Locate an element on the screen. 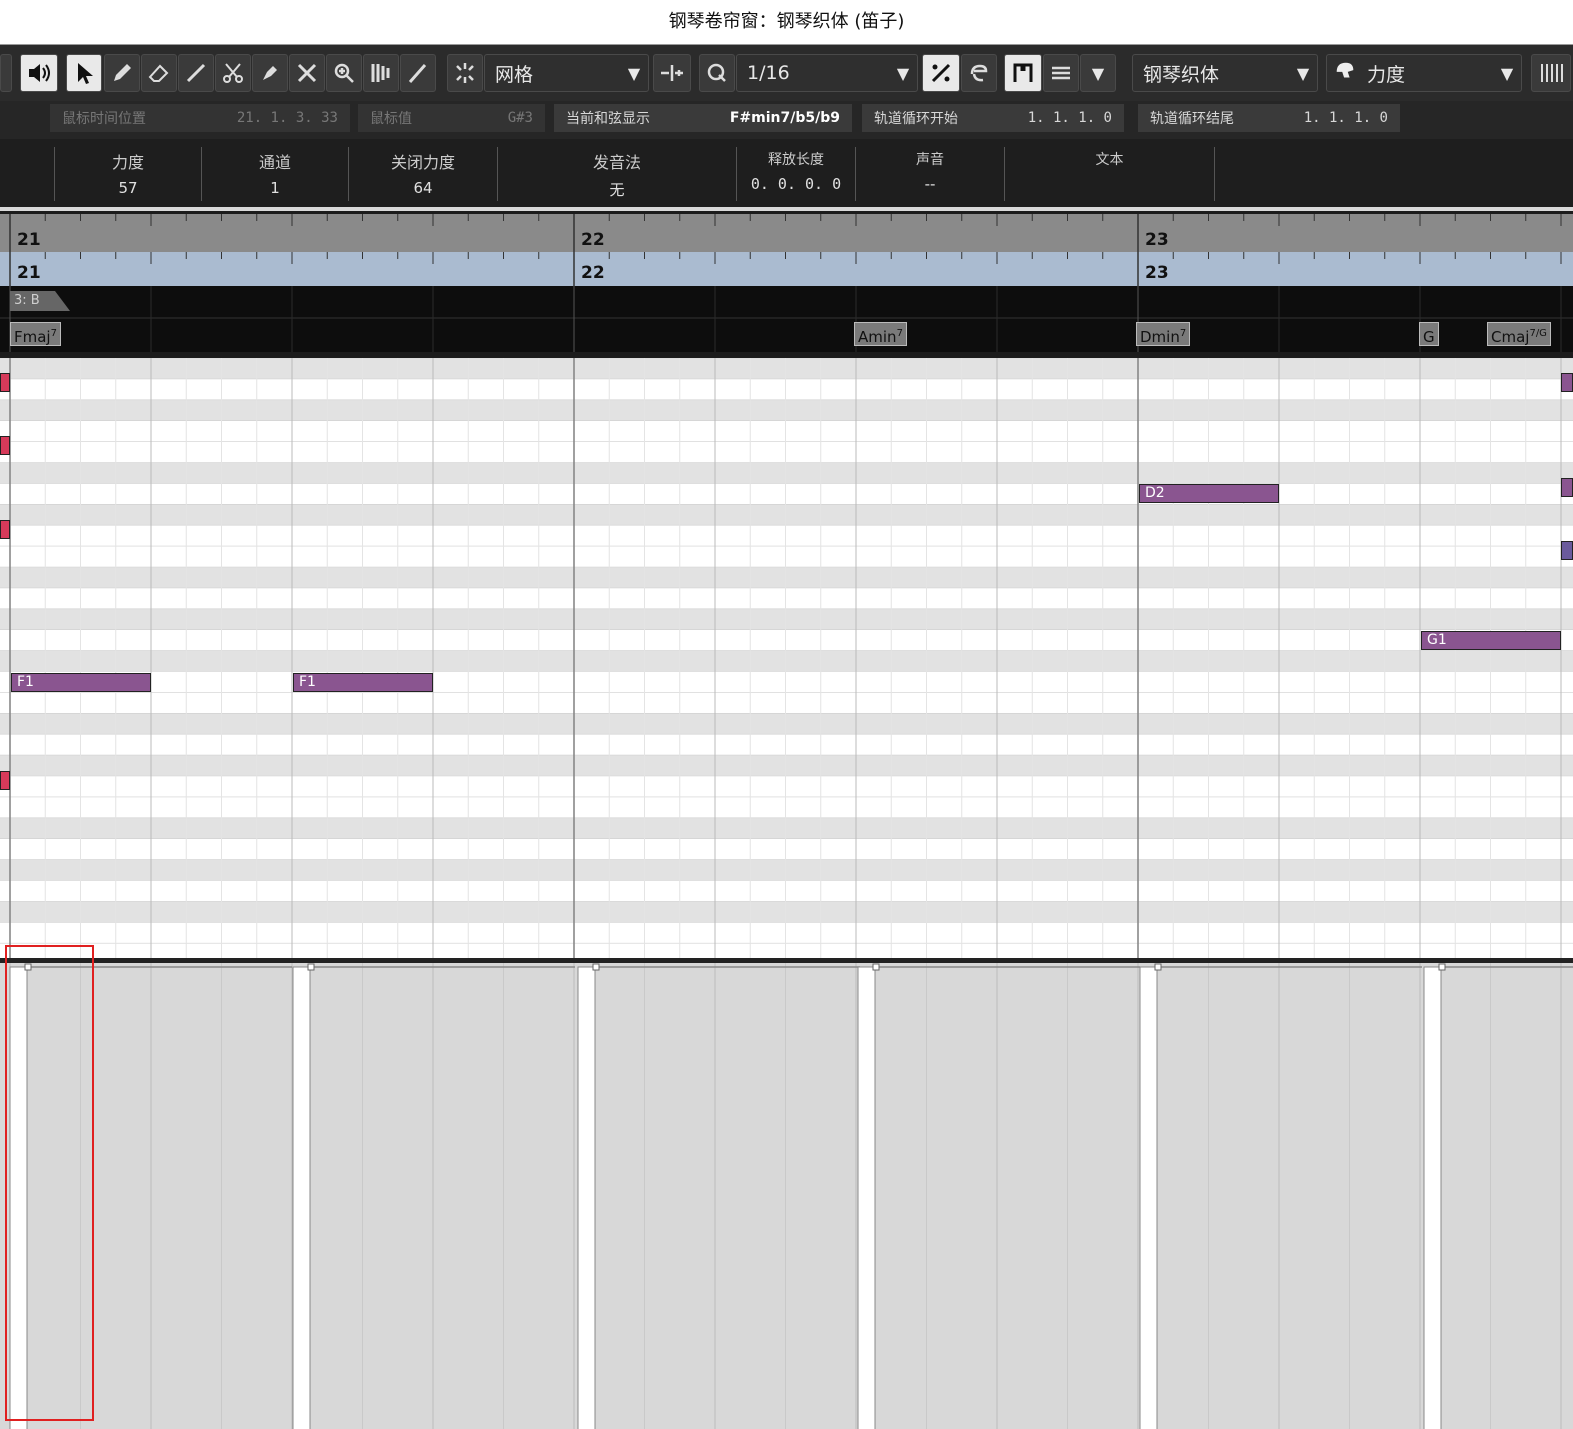 The height and width of the screenshot is (1429, 1573). inspector-velocity: 力度 57 is located at coordinates (128, 174).